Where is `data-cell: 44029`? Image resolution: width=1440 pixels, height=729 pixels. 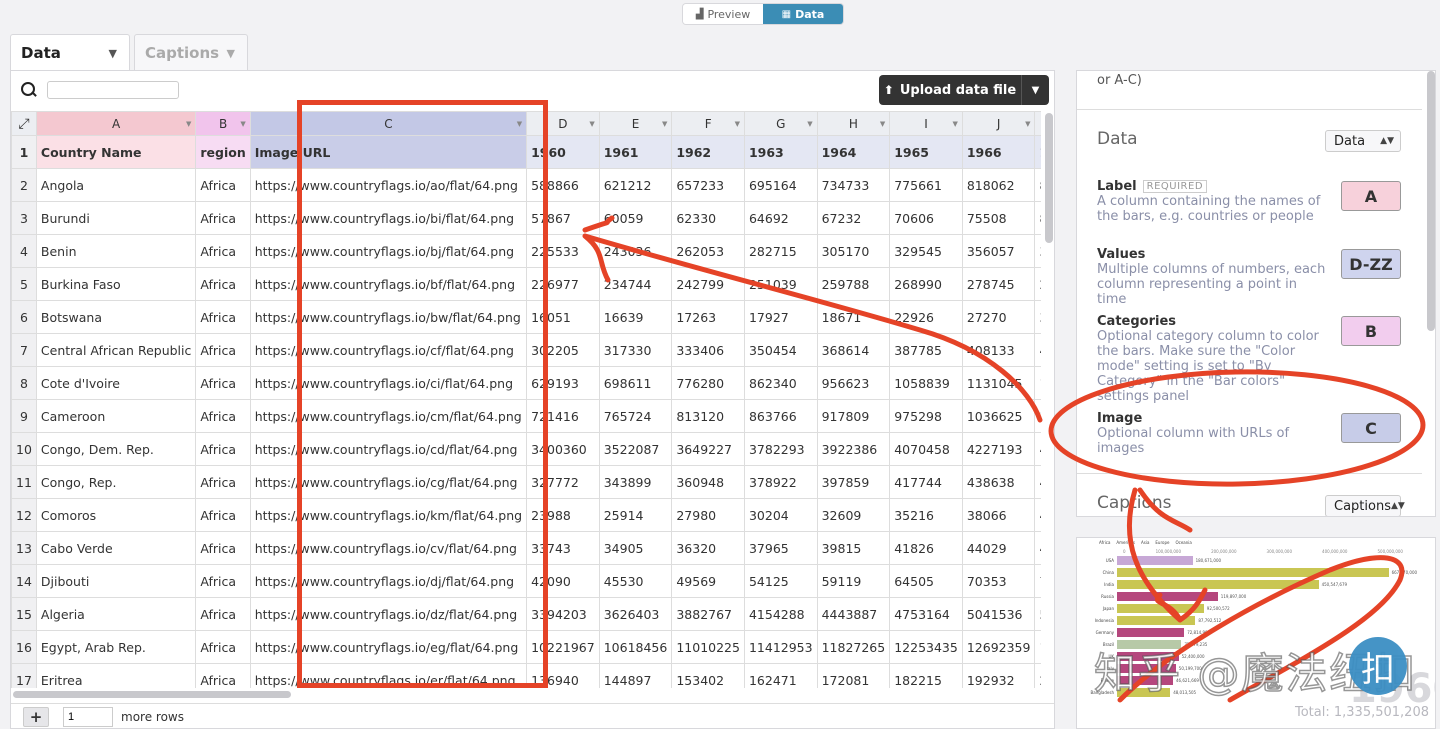 data-cell: 44029 is located at coordinates (998, 548).